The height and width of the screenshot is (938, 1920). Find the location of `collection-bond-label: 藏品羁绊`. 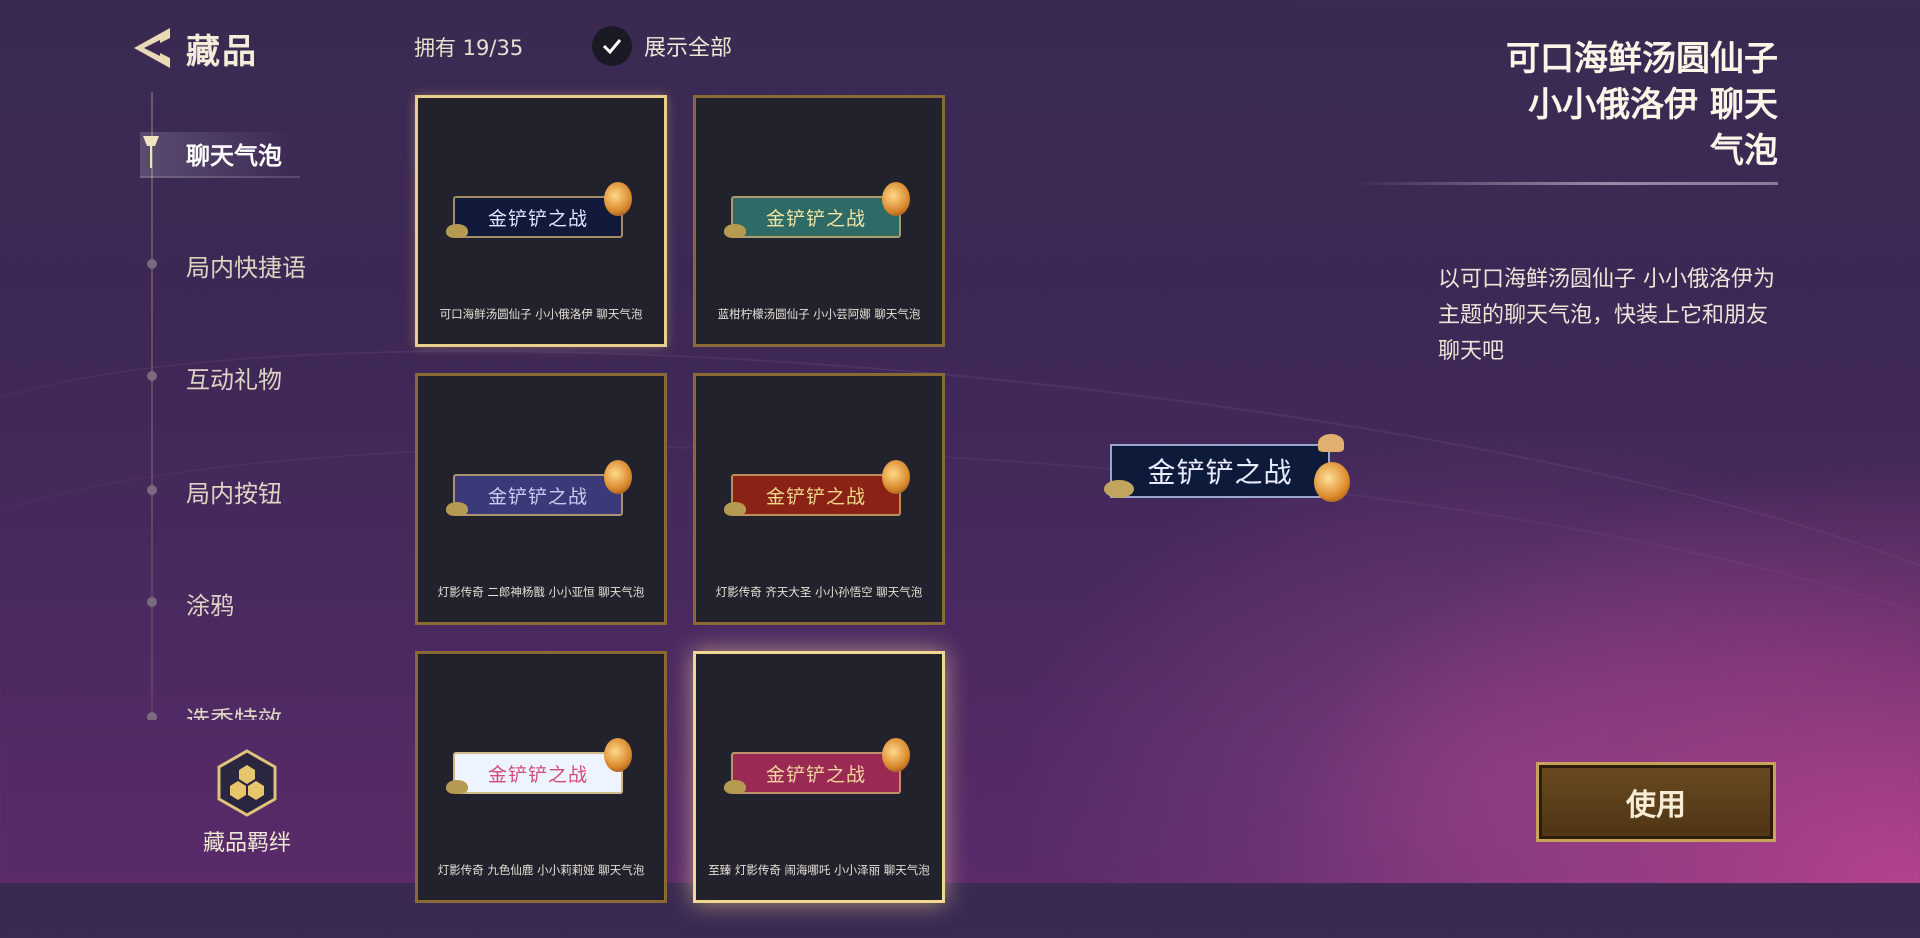

collection-bond-label: 藏品羁绊 is located at coordinates (246, 843).